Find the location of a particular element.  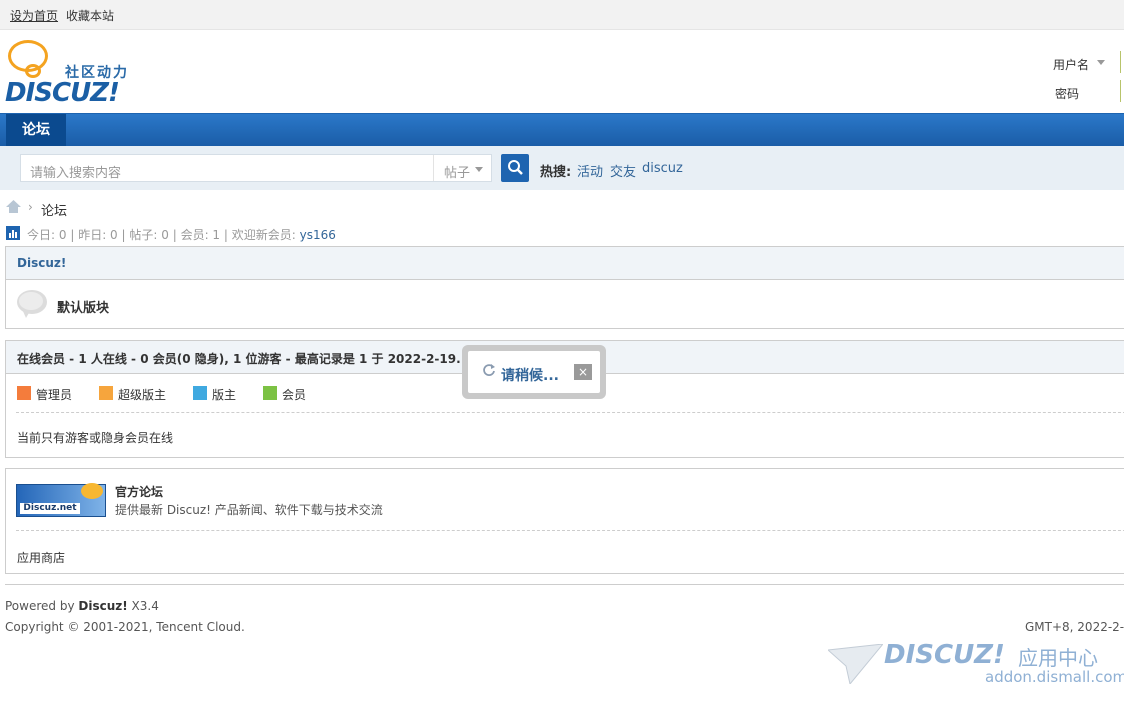

watermark-url: addon.dismall.com is located at coordinates (1054, 677).